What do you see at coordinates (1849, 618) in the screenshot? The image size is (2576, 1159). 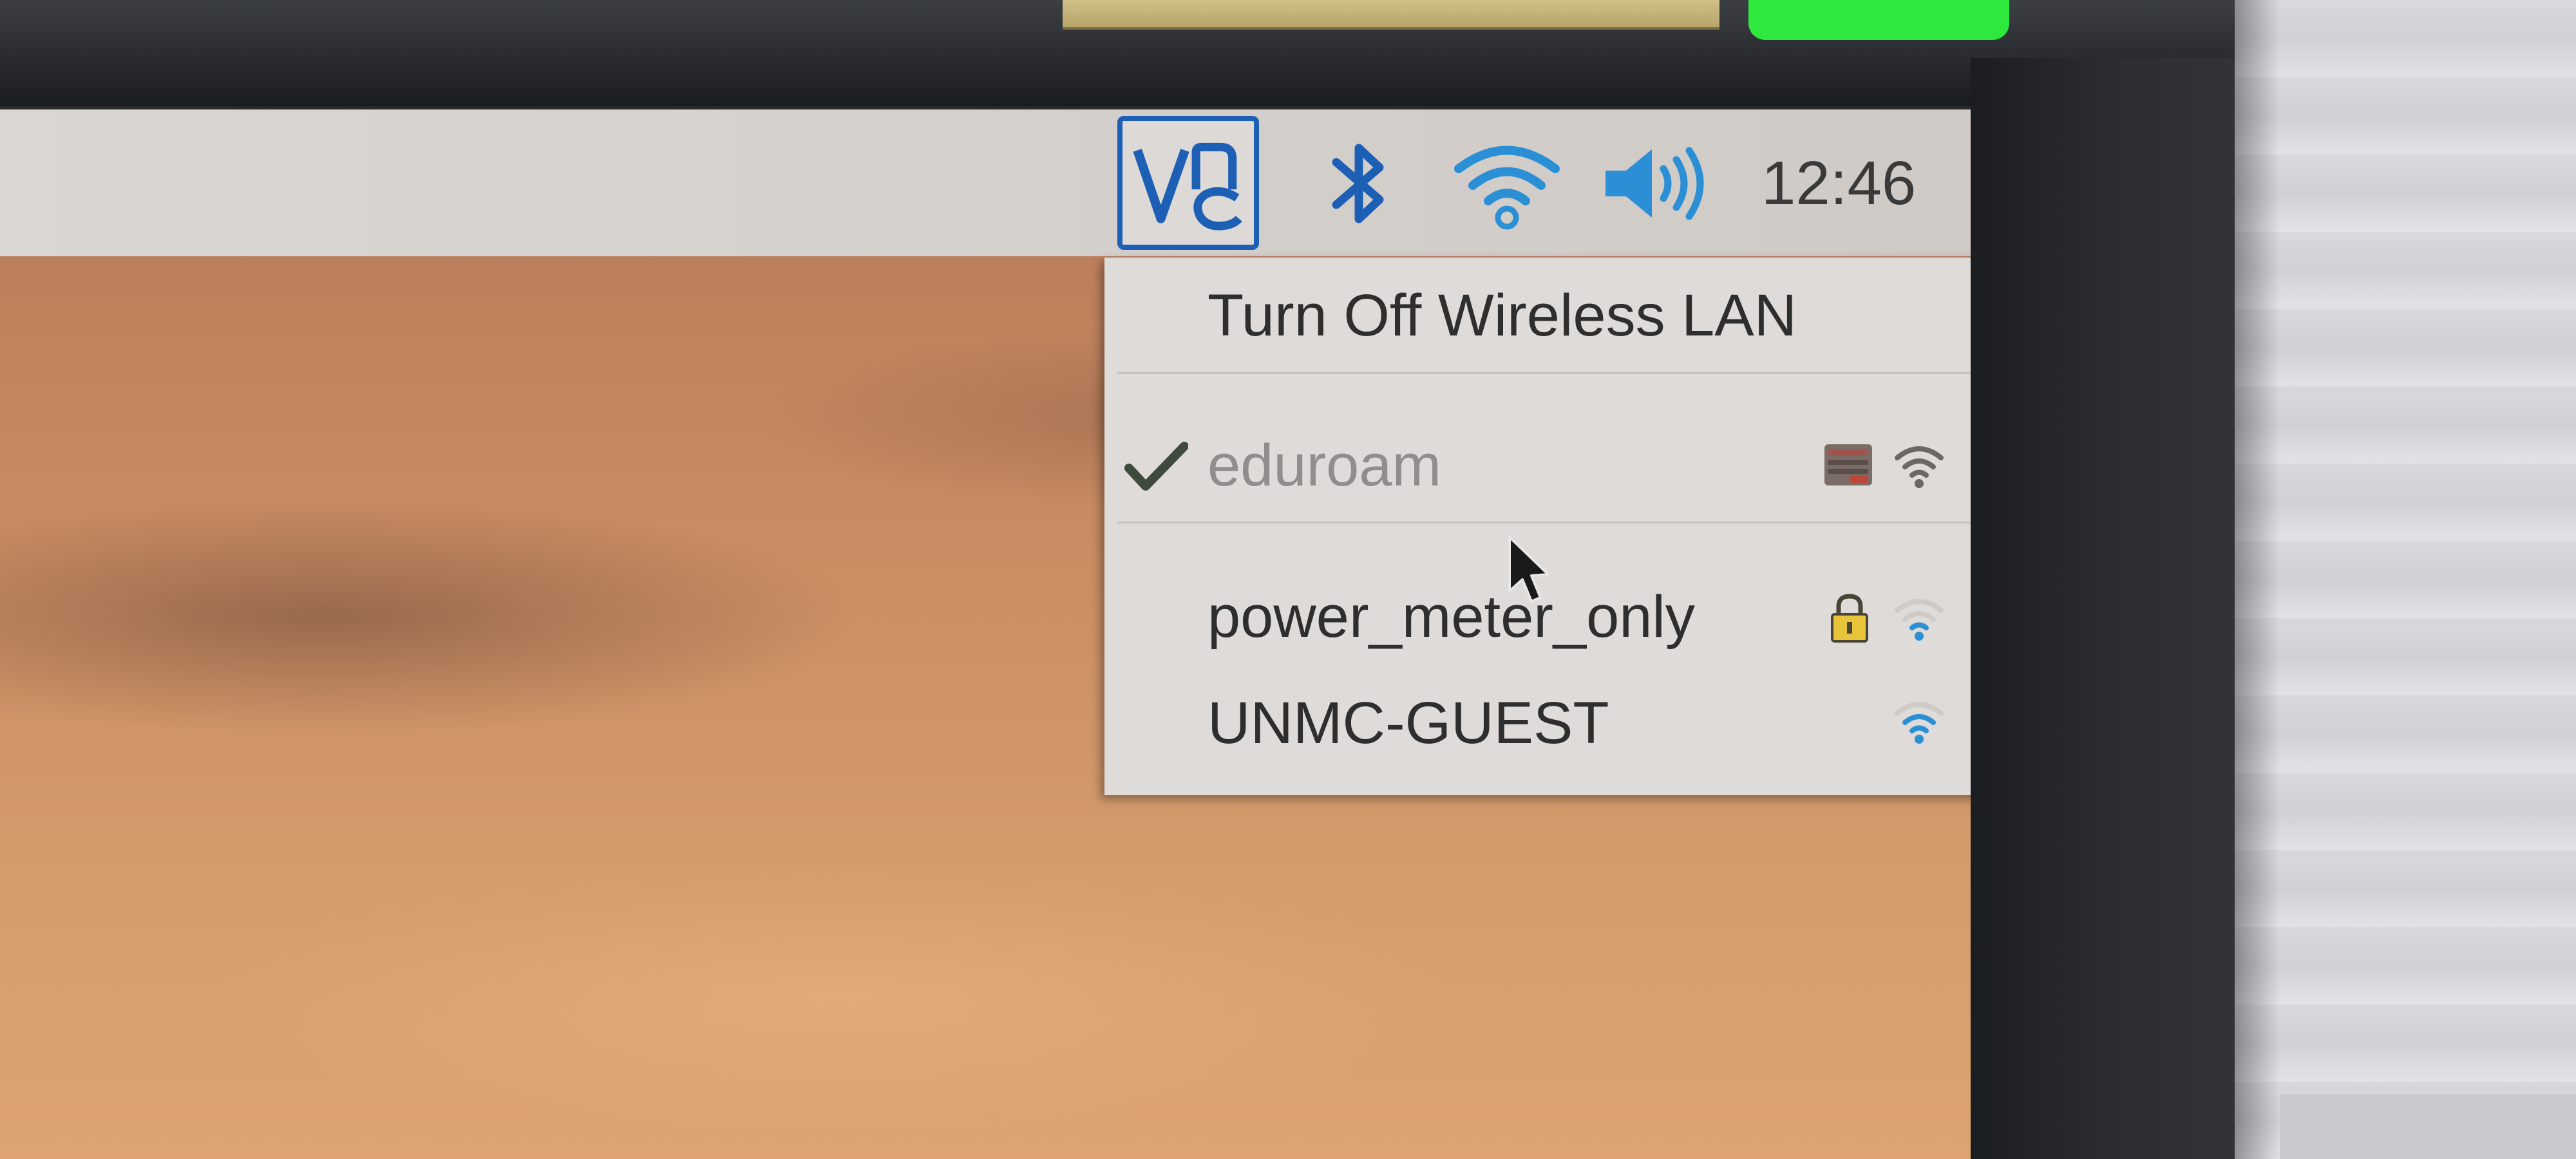 I see `lock-icon` at bounding box center [1849, 618].